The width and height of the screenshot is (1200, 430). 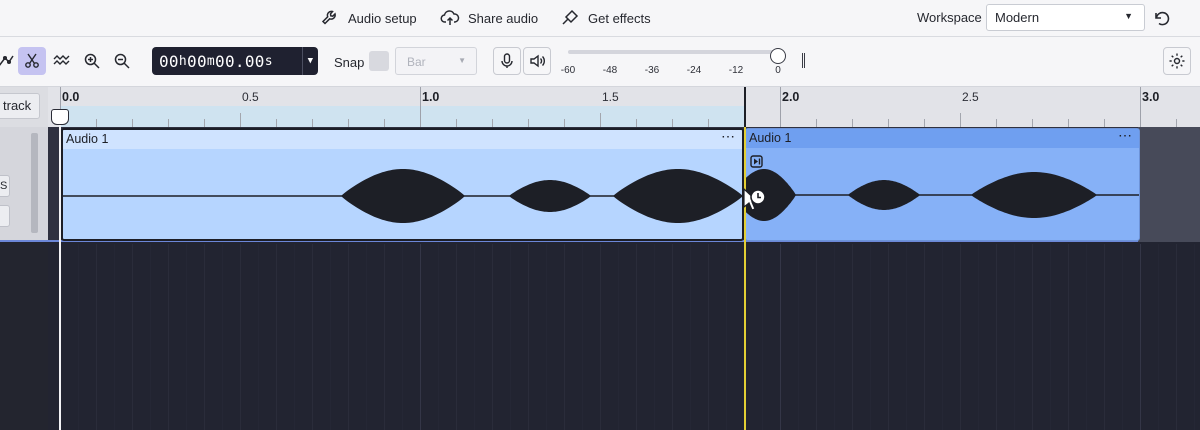 I want to click on selection-range, so click(x=402, y=116).